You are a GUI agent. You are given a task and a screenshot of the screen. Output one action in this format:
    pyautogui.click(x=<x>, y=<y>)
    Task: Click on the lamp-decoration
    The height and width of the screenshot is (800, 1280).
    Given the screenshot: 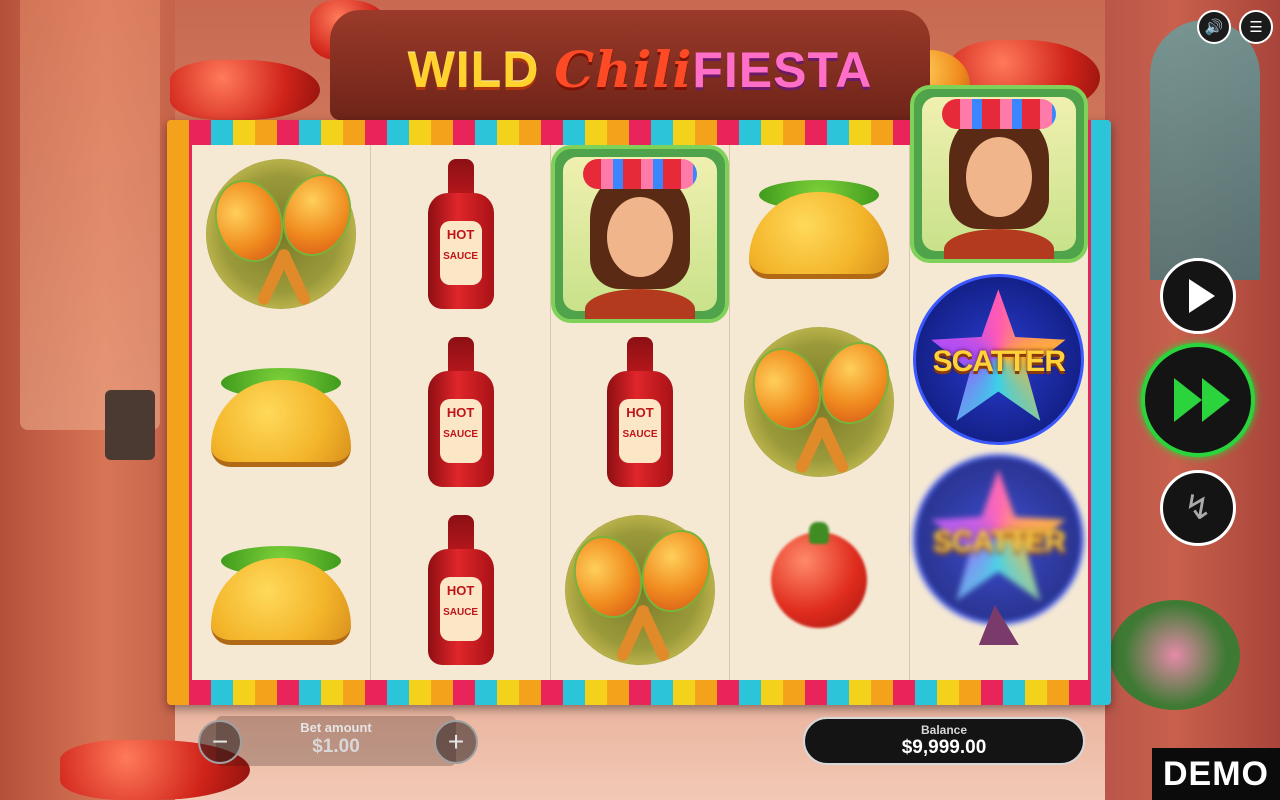 What is the action you would take?
    pyautogui.click(x=130, y=425)
    